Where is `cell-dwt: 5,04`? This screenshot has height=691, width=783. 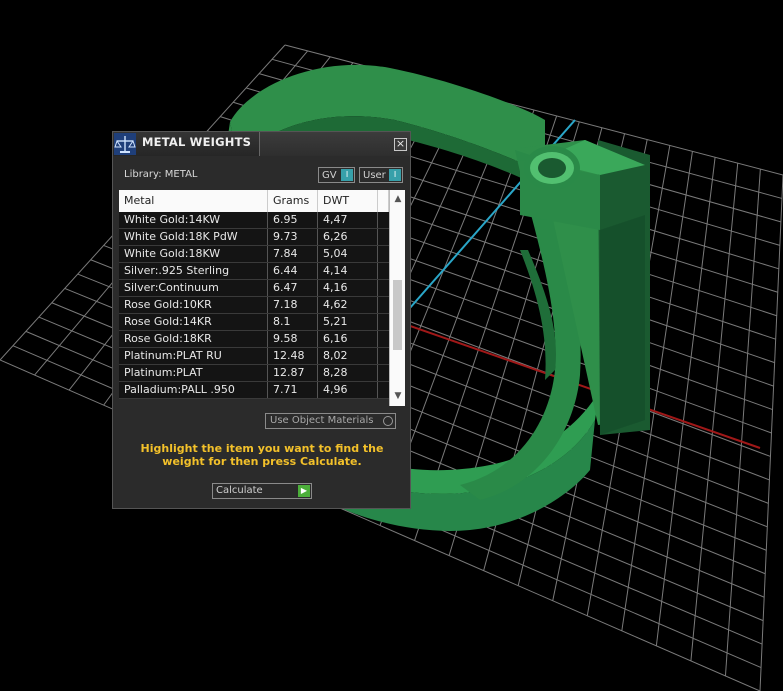 cell-dwt: 5,04 is located at coordinates (348, 254).